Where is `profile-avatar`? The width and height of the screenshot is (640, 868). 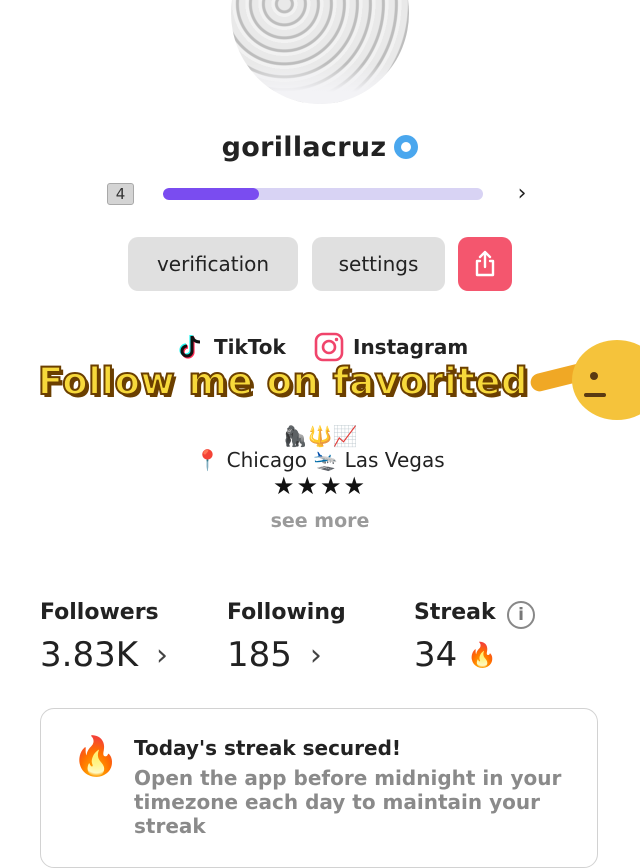 profile-avatar is located at coordinates (320, 52).